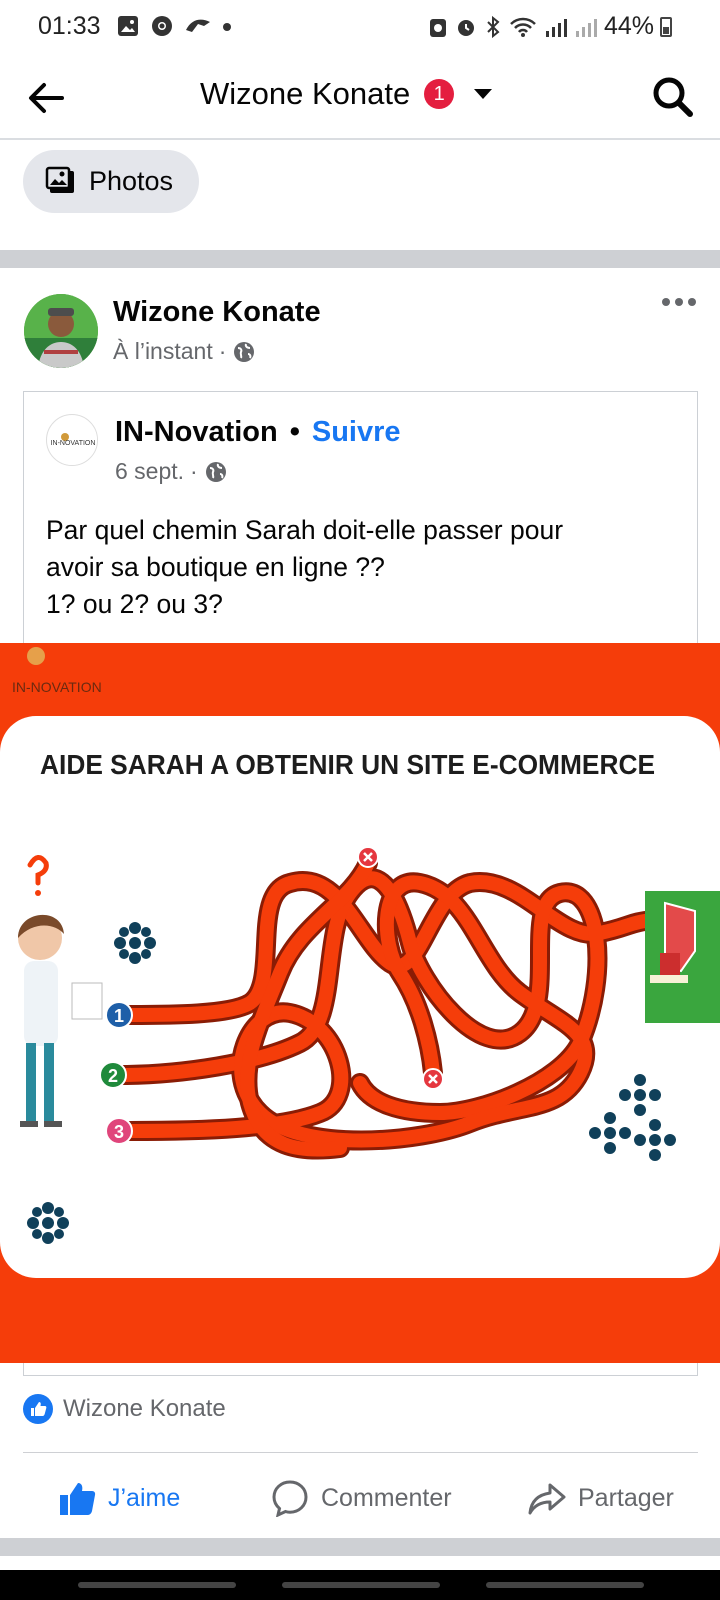  I want to click on post-text-line: 1? ou 2? ou 3?, so click(134, 604).